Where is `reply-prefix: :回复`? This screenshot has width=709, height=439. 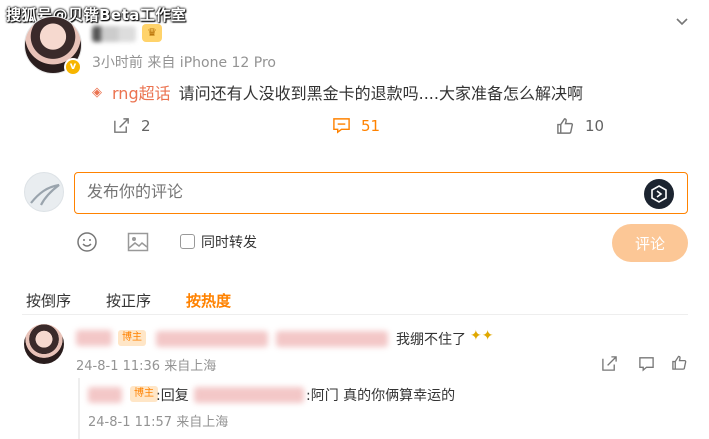
reply-prefix: :回复 is located at coordinates (172, 396).